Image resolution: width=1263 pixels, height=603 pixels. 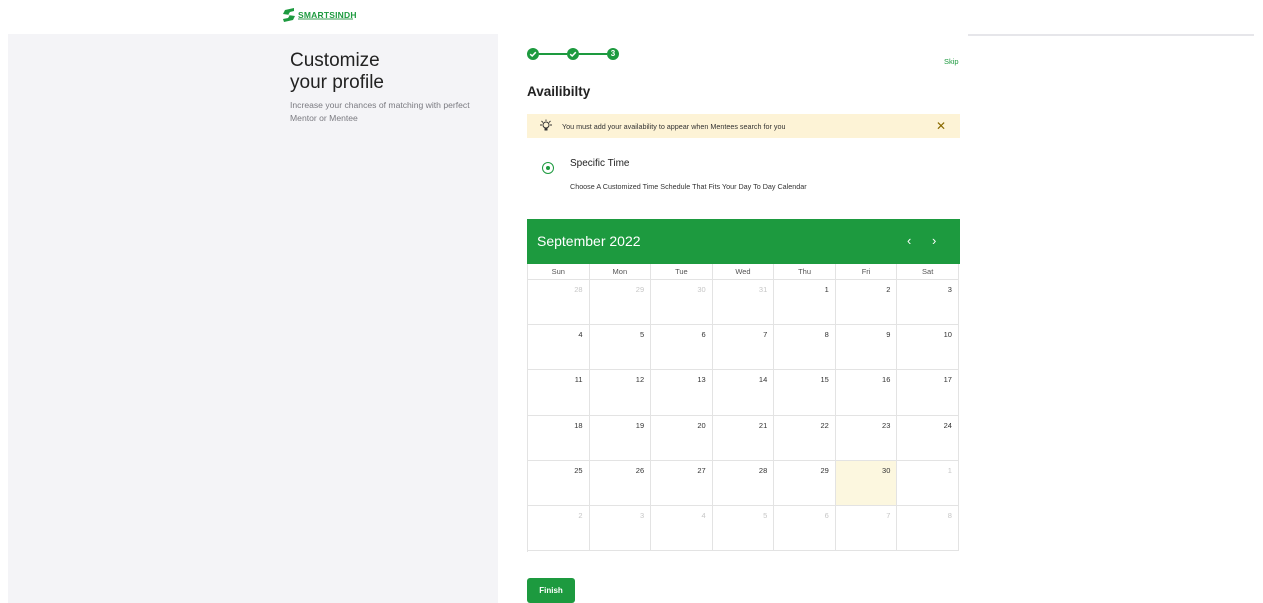 I want to click on calendar-day: 19, so click(x=620, y=438).